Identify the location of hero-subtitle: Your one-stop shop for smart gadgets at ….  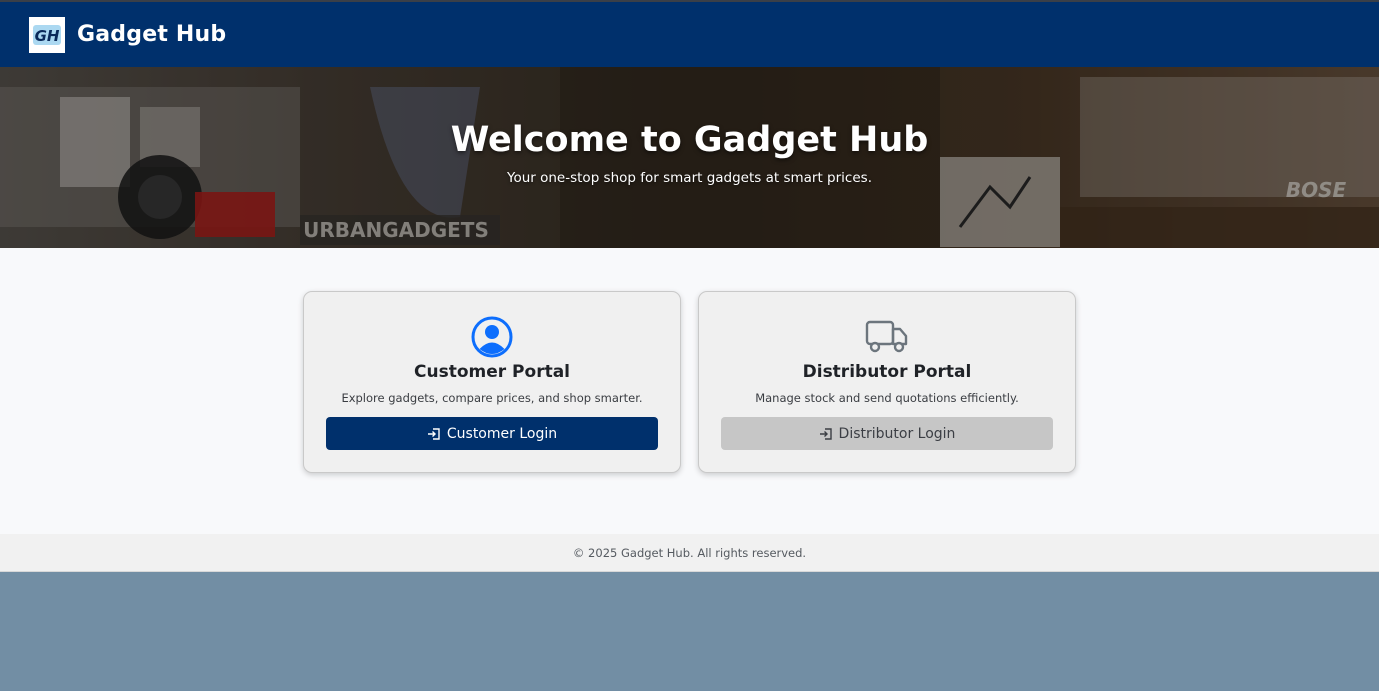
(689, 177).